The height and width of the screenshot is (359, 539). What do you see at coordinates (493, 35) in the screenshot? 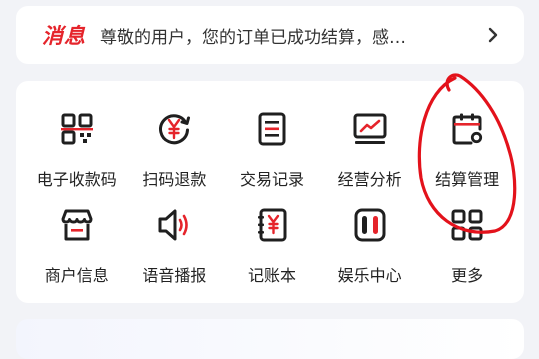
I see `chevron-right-icon` at bounding box center [493, 35].